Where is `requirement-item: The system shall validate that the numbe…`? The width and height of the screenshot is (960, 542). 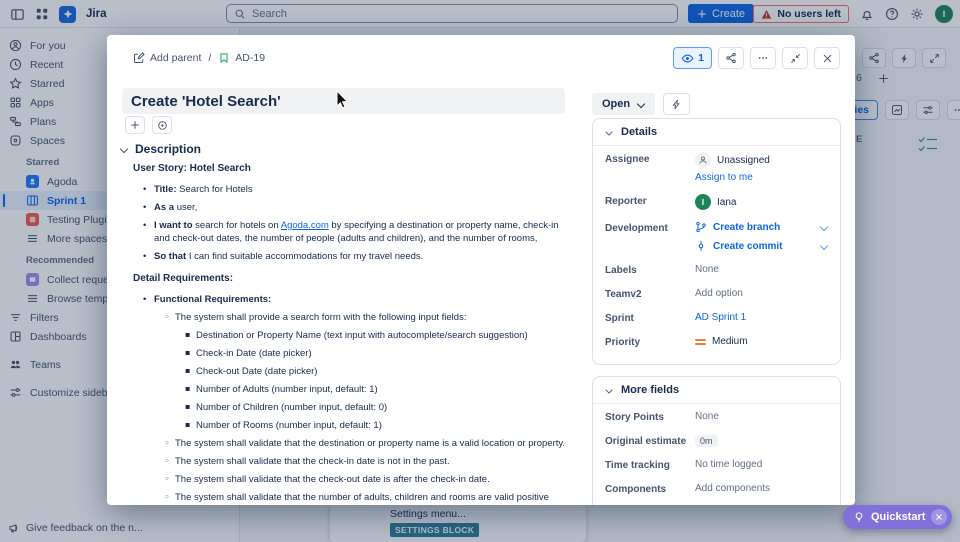
requirement-item: The system shall validate that the numbe… is located at coordinates (368, 498).